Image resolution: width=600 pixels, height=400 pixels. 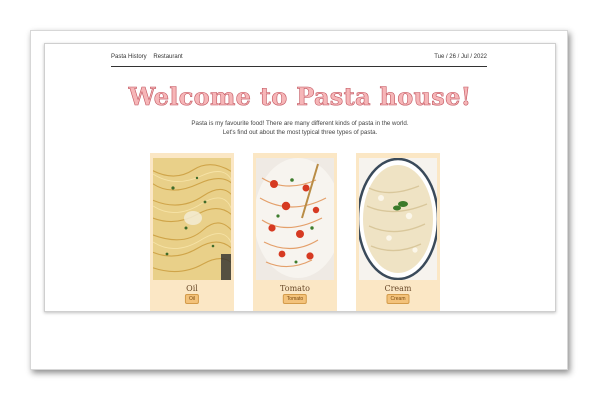 I want to click on cream-button: Cream, so click(x=398, y=299).